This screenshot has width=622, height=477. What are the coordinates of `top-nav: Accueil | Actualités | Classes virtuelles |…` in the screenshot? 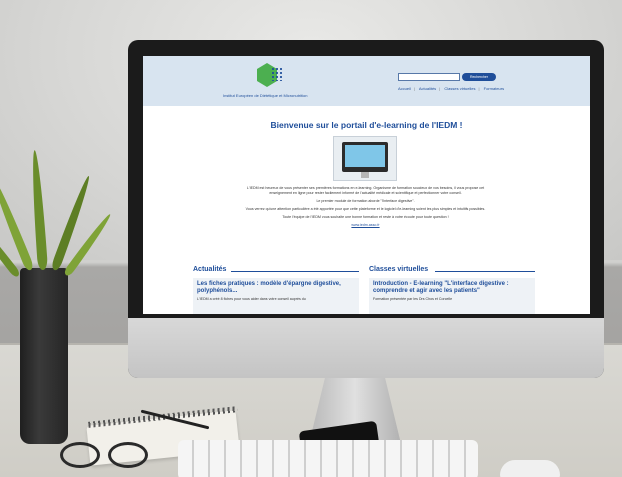 It's located at (452, 88).